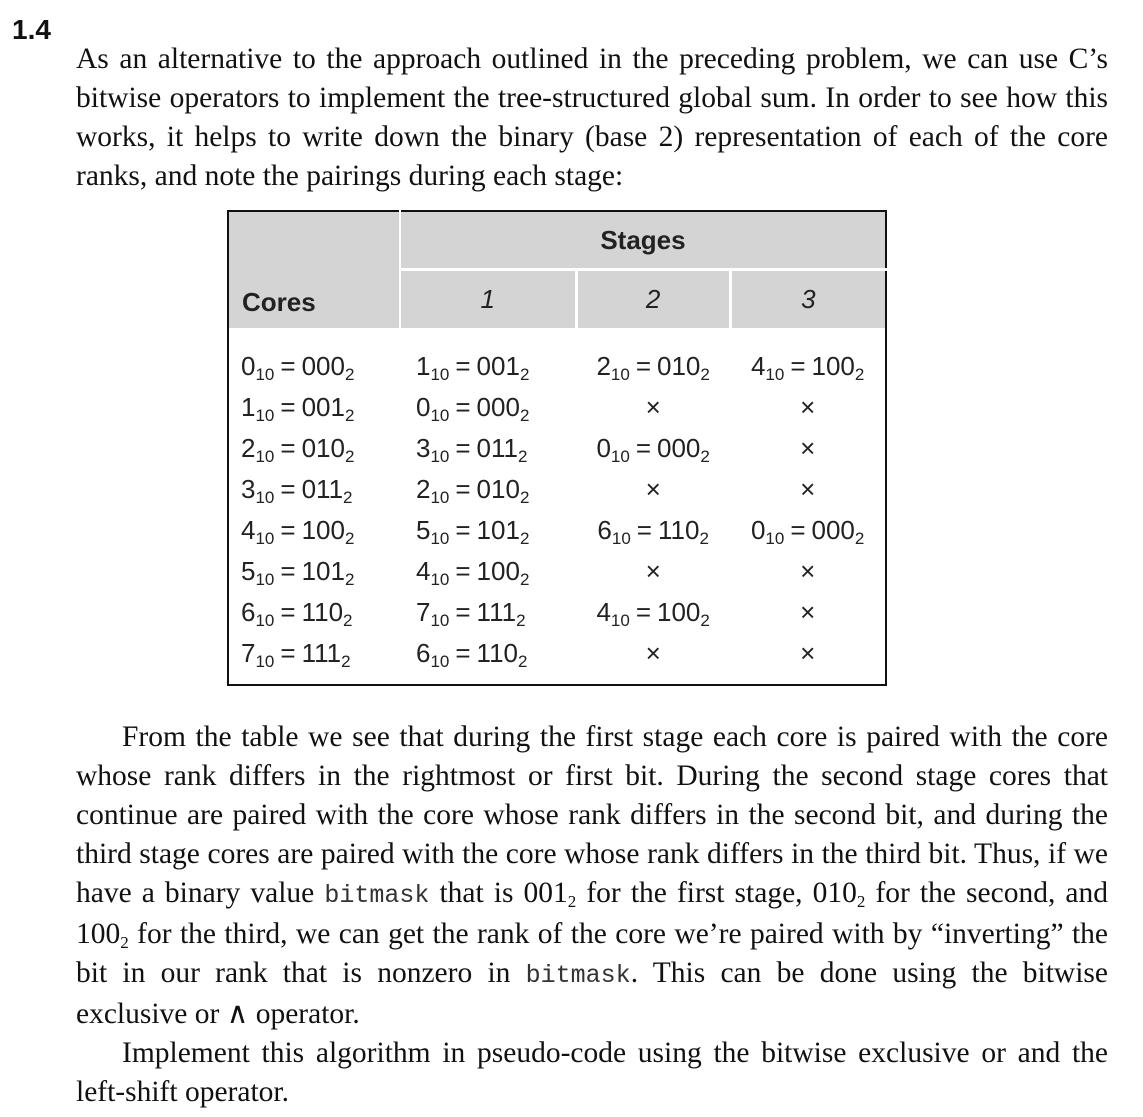  What do you see at coordinates (298, 367) in the screenshot?
I see `core-cell: 010 = 0002` at bounding box center [298, 367].